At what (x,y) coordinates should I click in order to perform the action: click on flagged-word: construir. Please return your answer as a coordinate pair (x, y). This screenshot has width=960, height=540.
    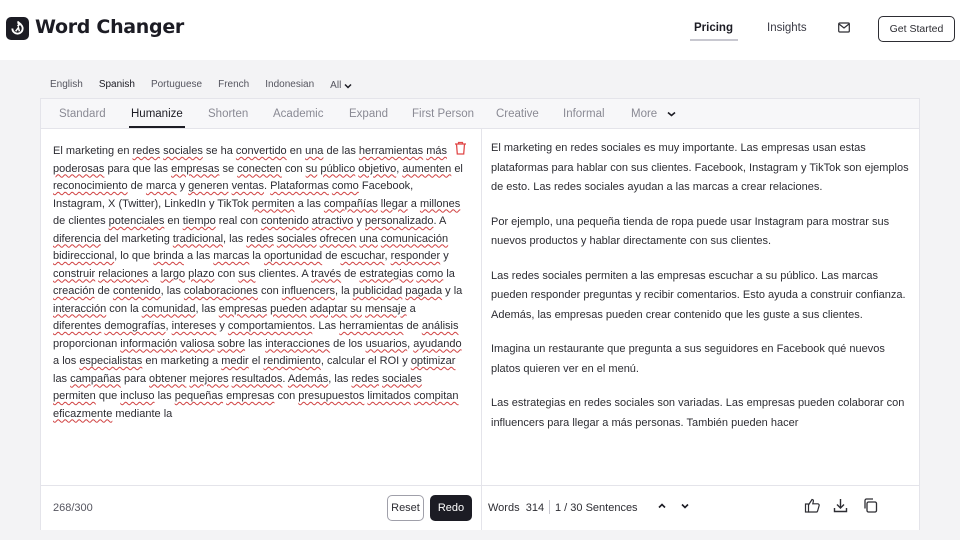
    Looking at the image, I should click on (74, 273).